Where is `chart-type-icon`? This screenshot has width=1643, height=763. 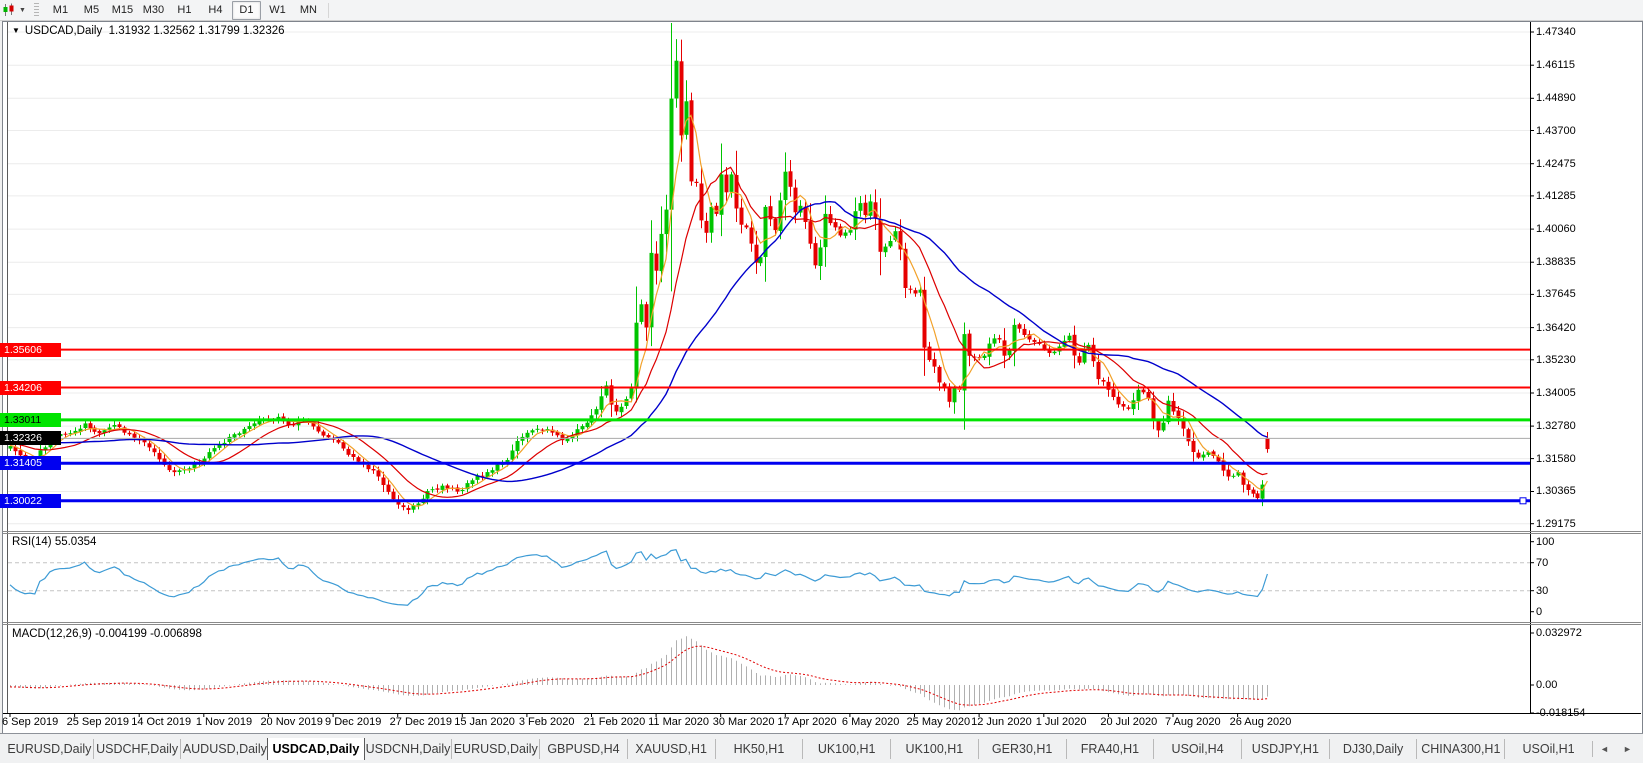
chart-type-icon is located at coordinates (9, 10).